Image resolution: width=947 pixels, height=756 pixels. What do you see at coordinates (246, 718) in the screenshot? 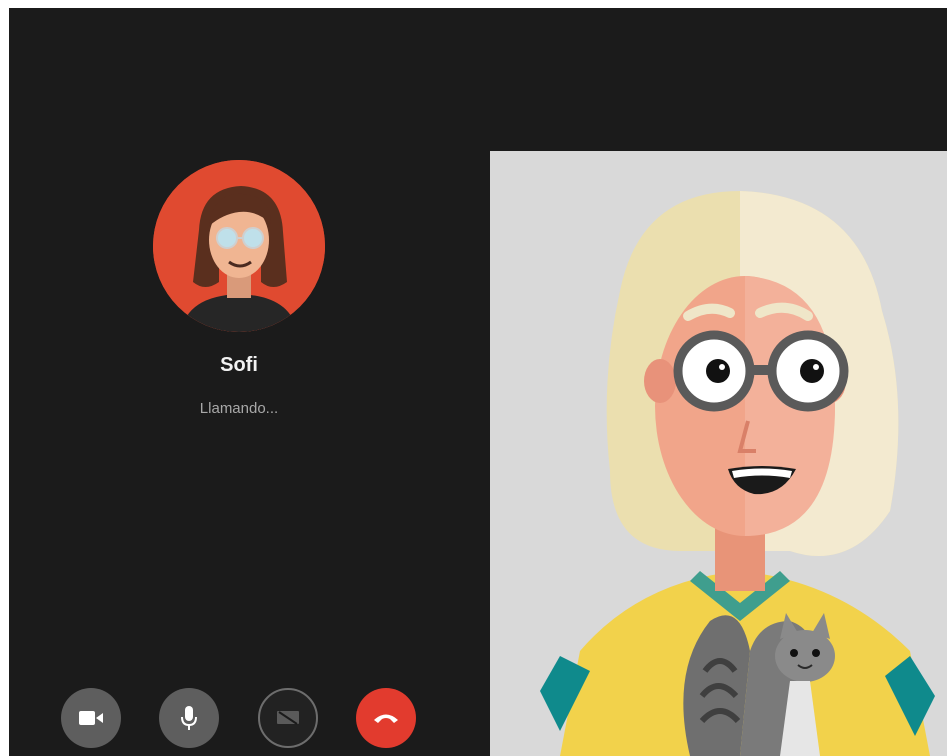
I see `call-controls` at bounding box center [246, 718].